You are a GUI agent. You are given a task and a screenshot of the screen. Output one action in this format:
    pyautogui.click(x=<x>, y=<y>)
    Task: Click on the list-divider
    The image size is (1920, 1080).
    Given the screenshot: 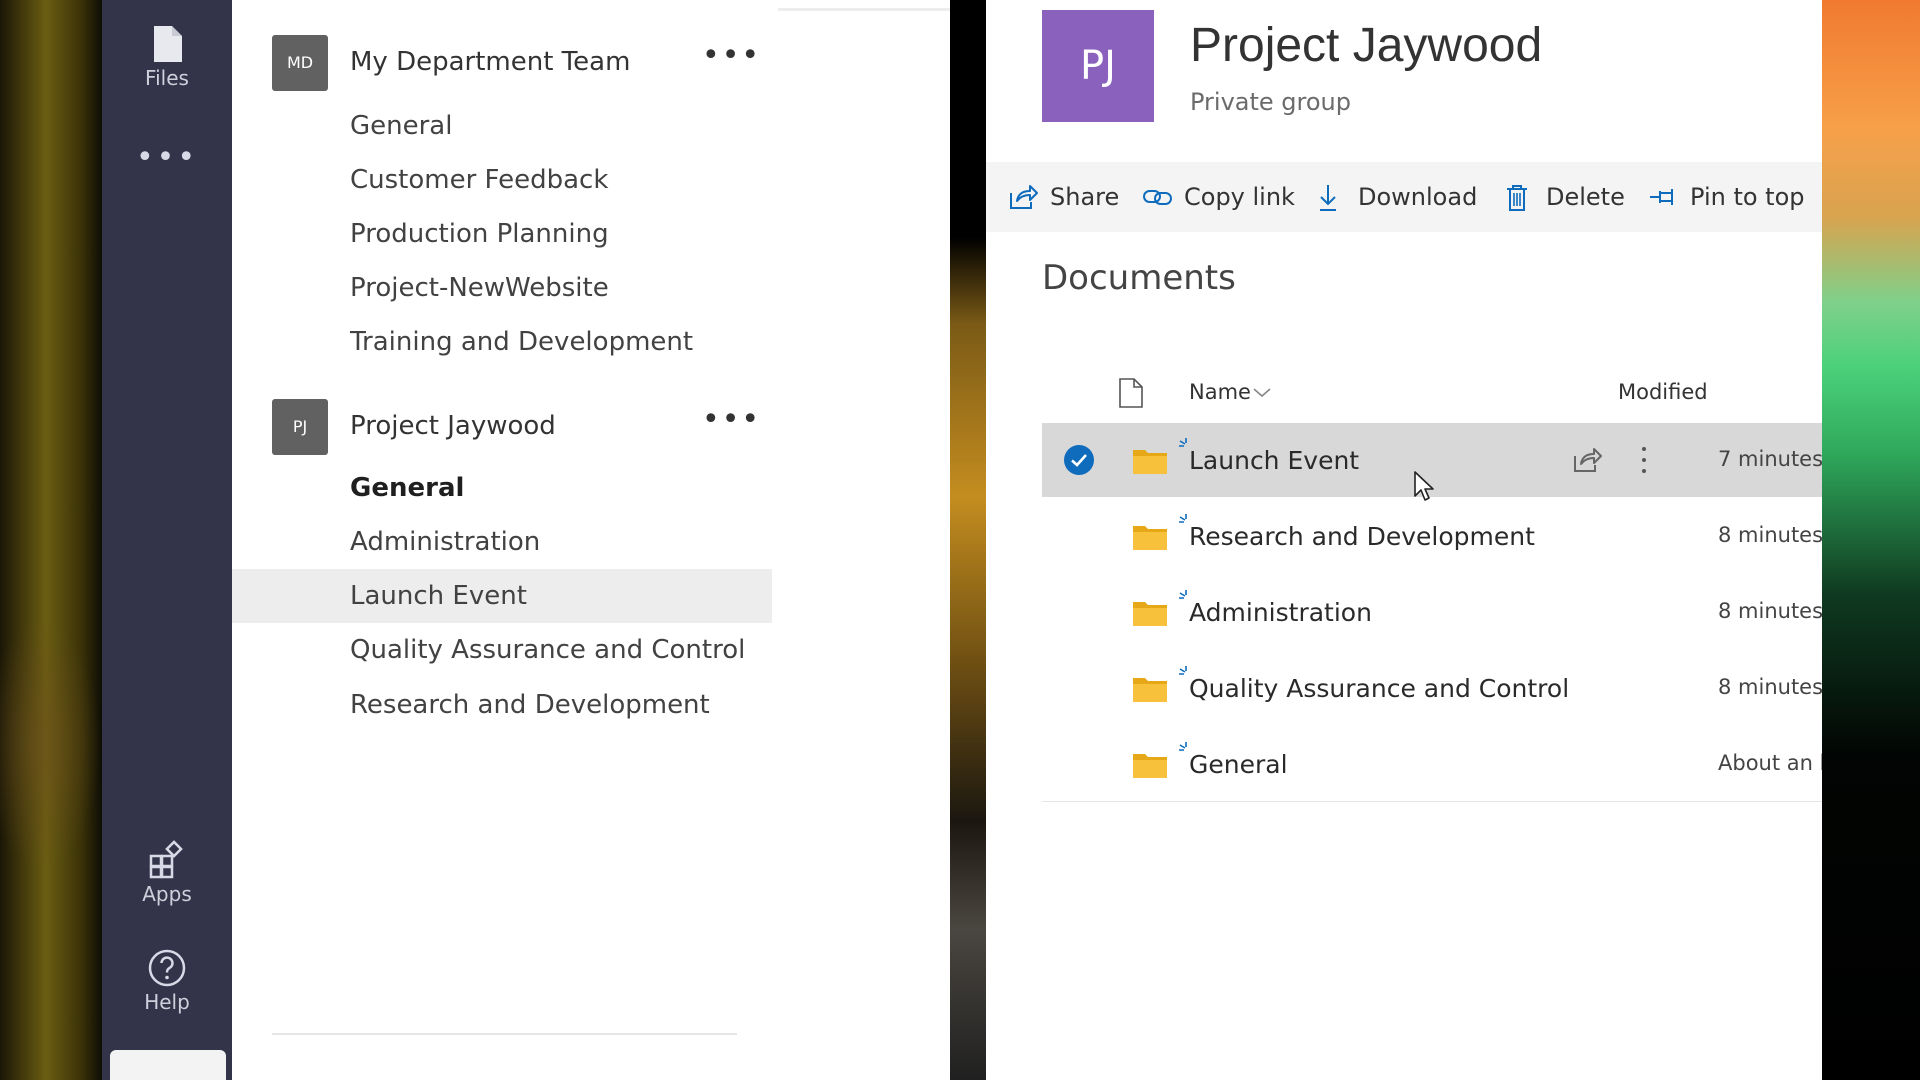 What is the action you would take?
    pyautogui.click(x=1432, y=801)
    